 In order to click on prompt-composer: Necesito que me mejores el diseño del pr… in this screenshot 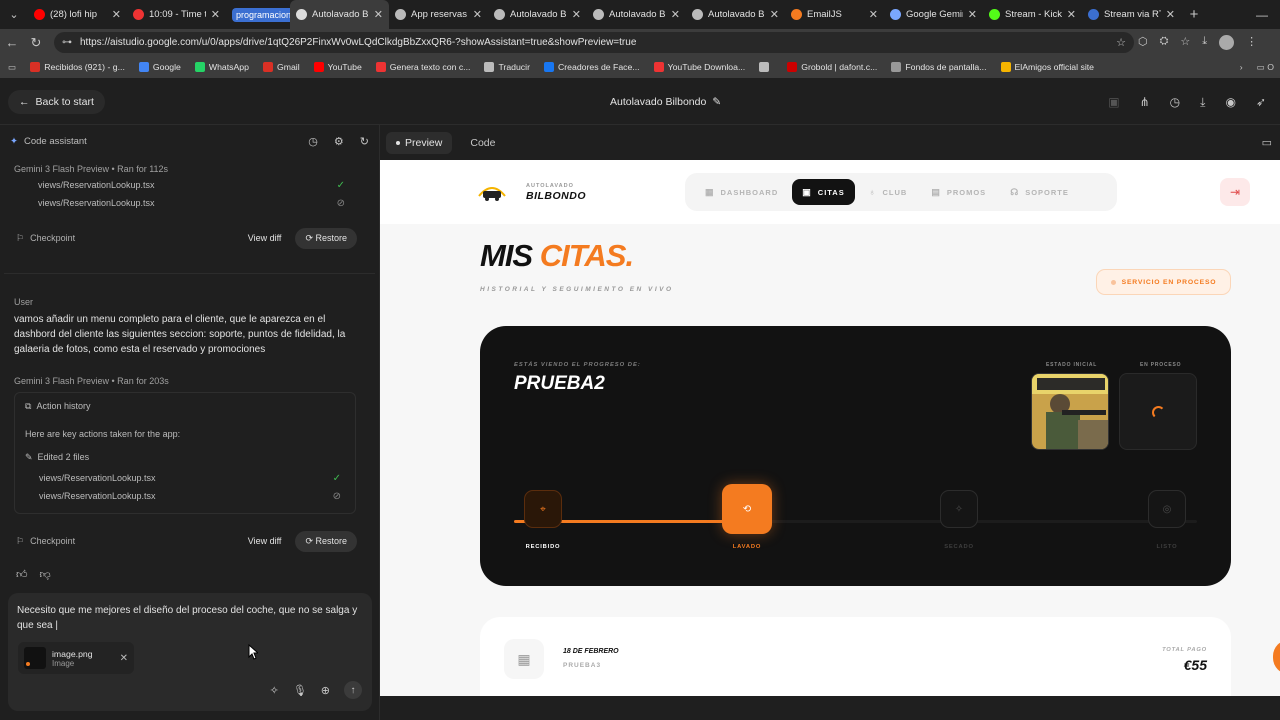, I will do `click(190, 652)`.